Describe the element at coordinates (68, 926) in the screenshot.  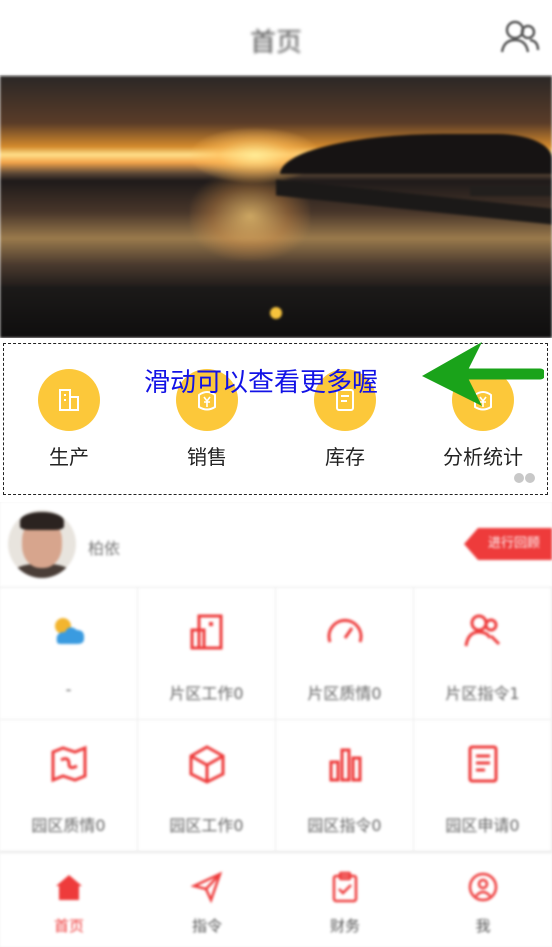
I see `tab-label: 首页` at that location.